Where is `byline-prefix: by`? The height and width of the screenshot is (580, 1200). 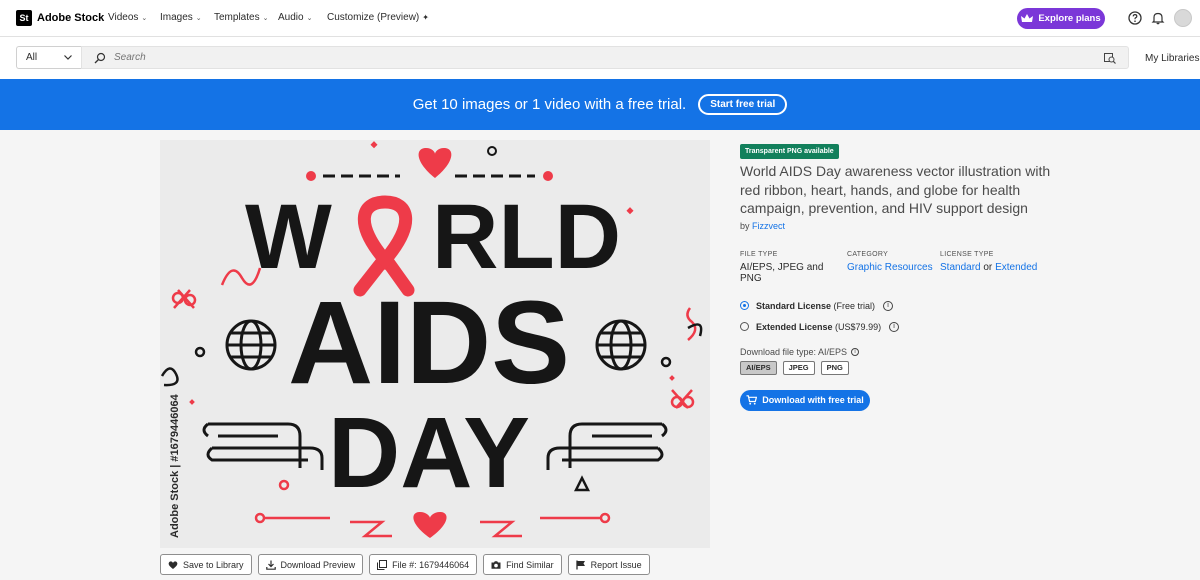
byline-prefix: by is located at coordinates (745, 225).